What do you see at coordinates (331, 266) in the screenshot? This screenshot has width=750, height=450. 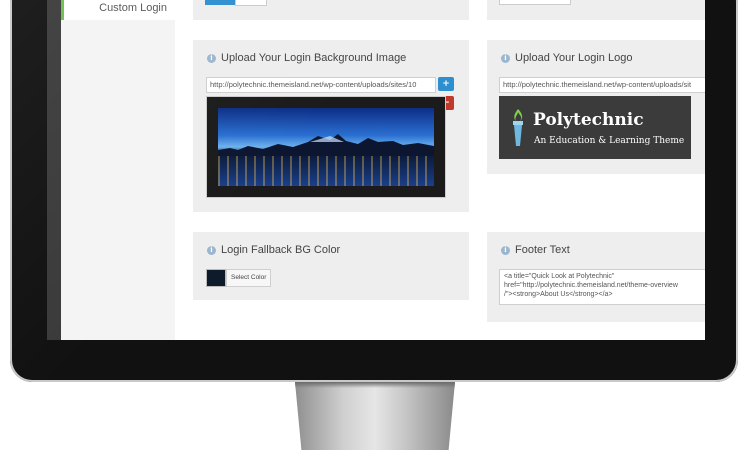 I see `panel-fallback-color: i Login Fallback BG Color Select Color` at bounding box center [331, 266].